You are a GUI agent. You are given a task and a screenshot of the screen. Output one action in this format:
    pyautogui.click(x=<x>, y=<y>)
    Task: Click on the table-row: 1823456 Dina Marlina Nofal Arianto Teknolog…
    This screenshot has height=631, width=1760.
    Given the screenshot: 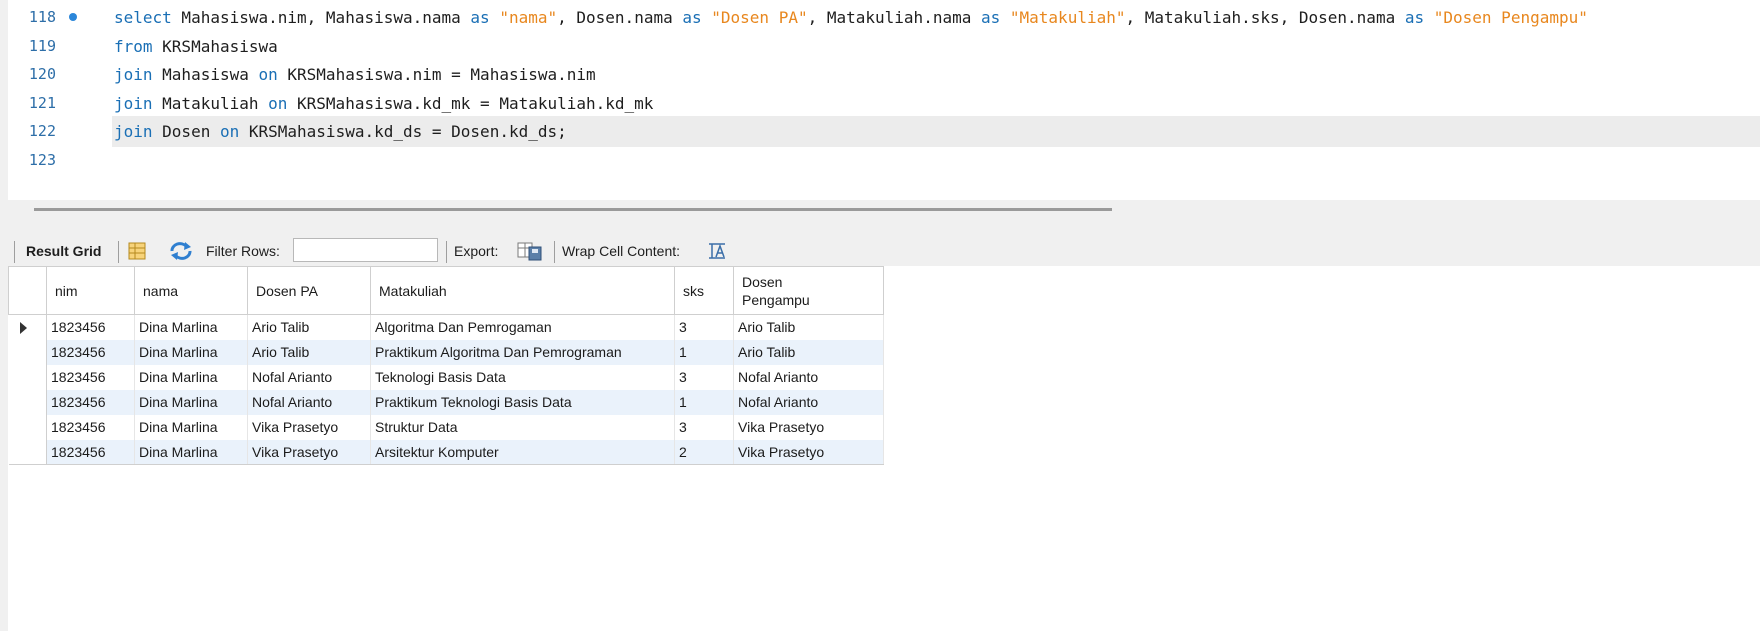 What is the action you would take?
    pyautogui.click(x=446, y=377)
    